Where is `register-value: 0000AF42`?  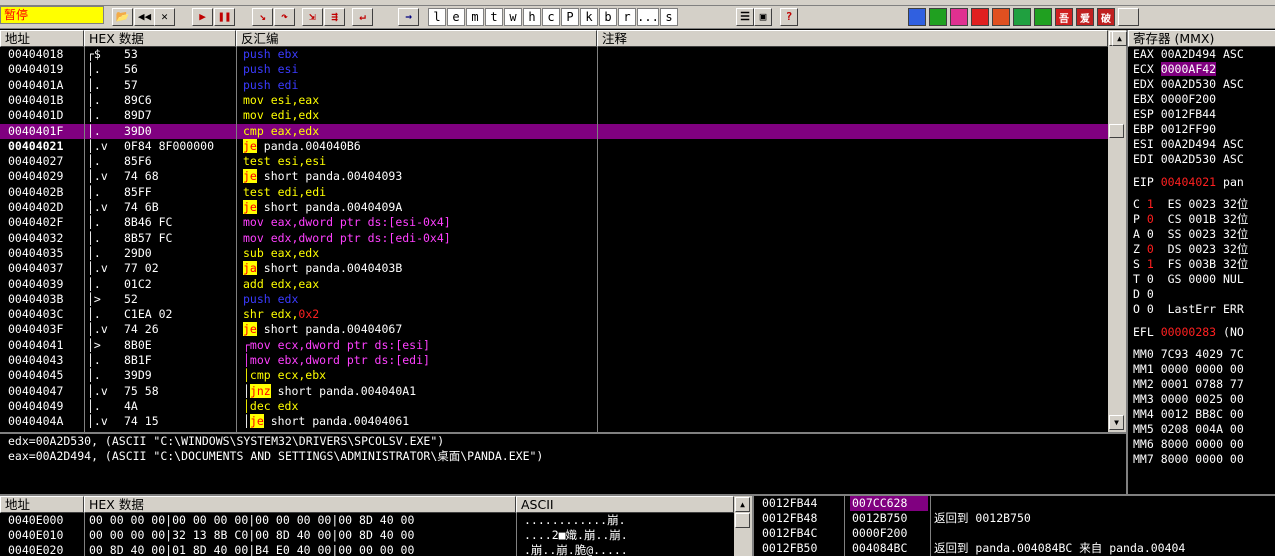 register-value: 0000AF42 is located at coordinates (1188, 69).